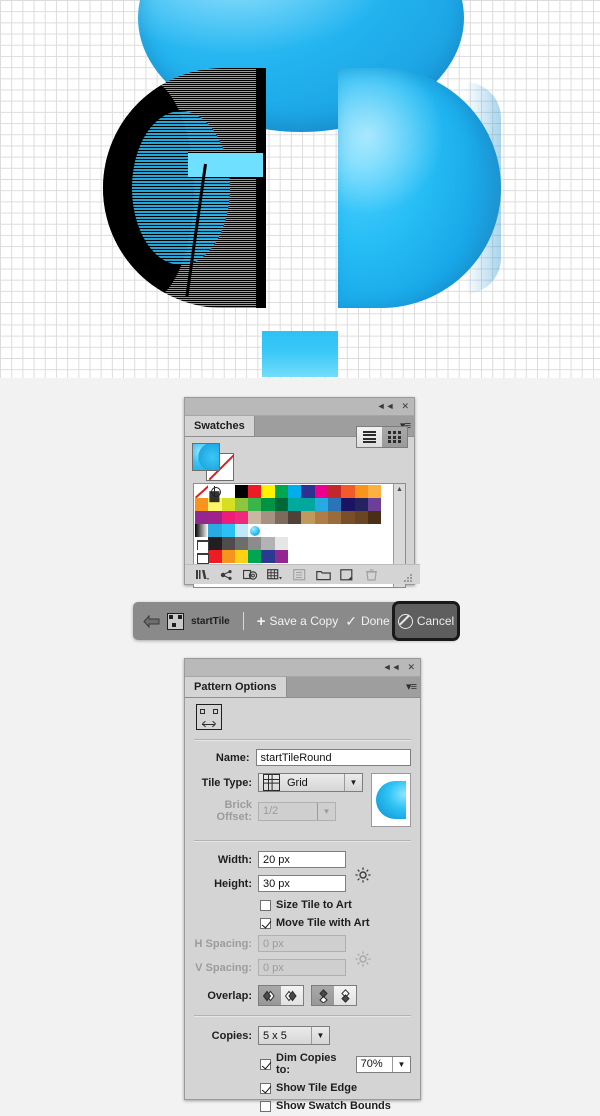 Image resolution: width=600 pixels, height=1116 pixels. Describe the element at coordinates (394, 437) in the screenshot. I see `grid-view-icon` at that location.